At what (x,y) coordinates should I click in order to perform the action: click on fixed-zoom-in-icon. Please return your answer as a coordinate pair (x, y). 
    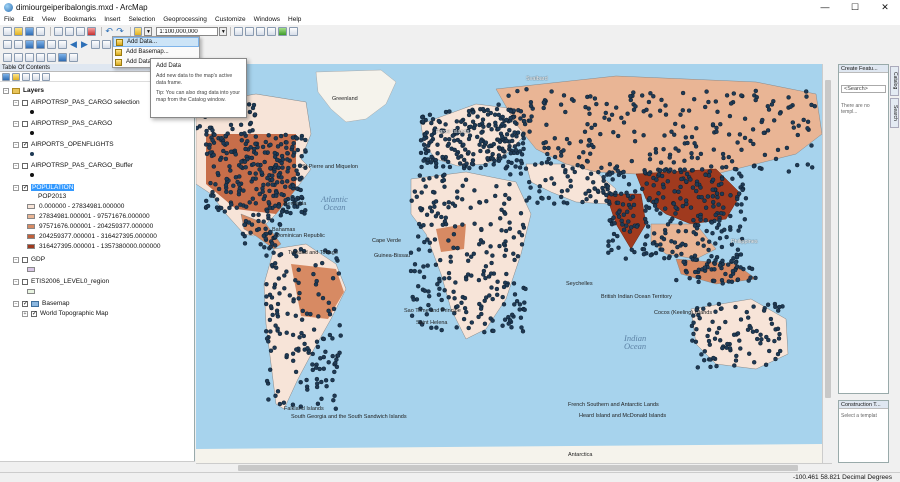
    Looking at the image, I should click on (51, 44).